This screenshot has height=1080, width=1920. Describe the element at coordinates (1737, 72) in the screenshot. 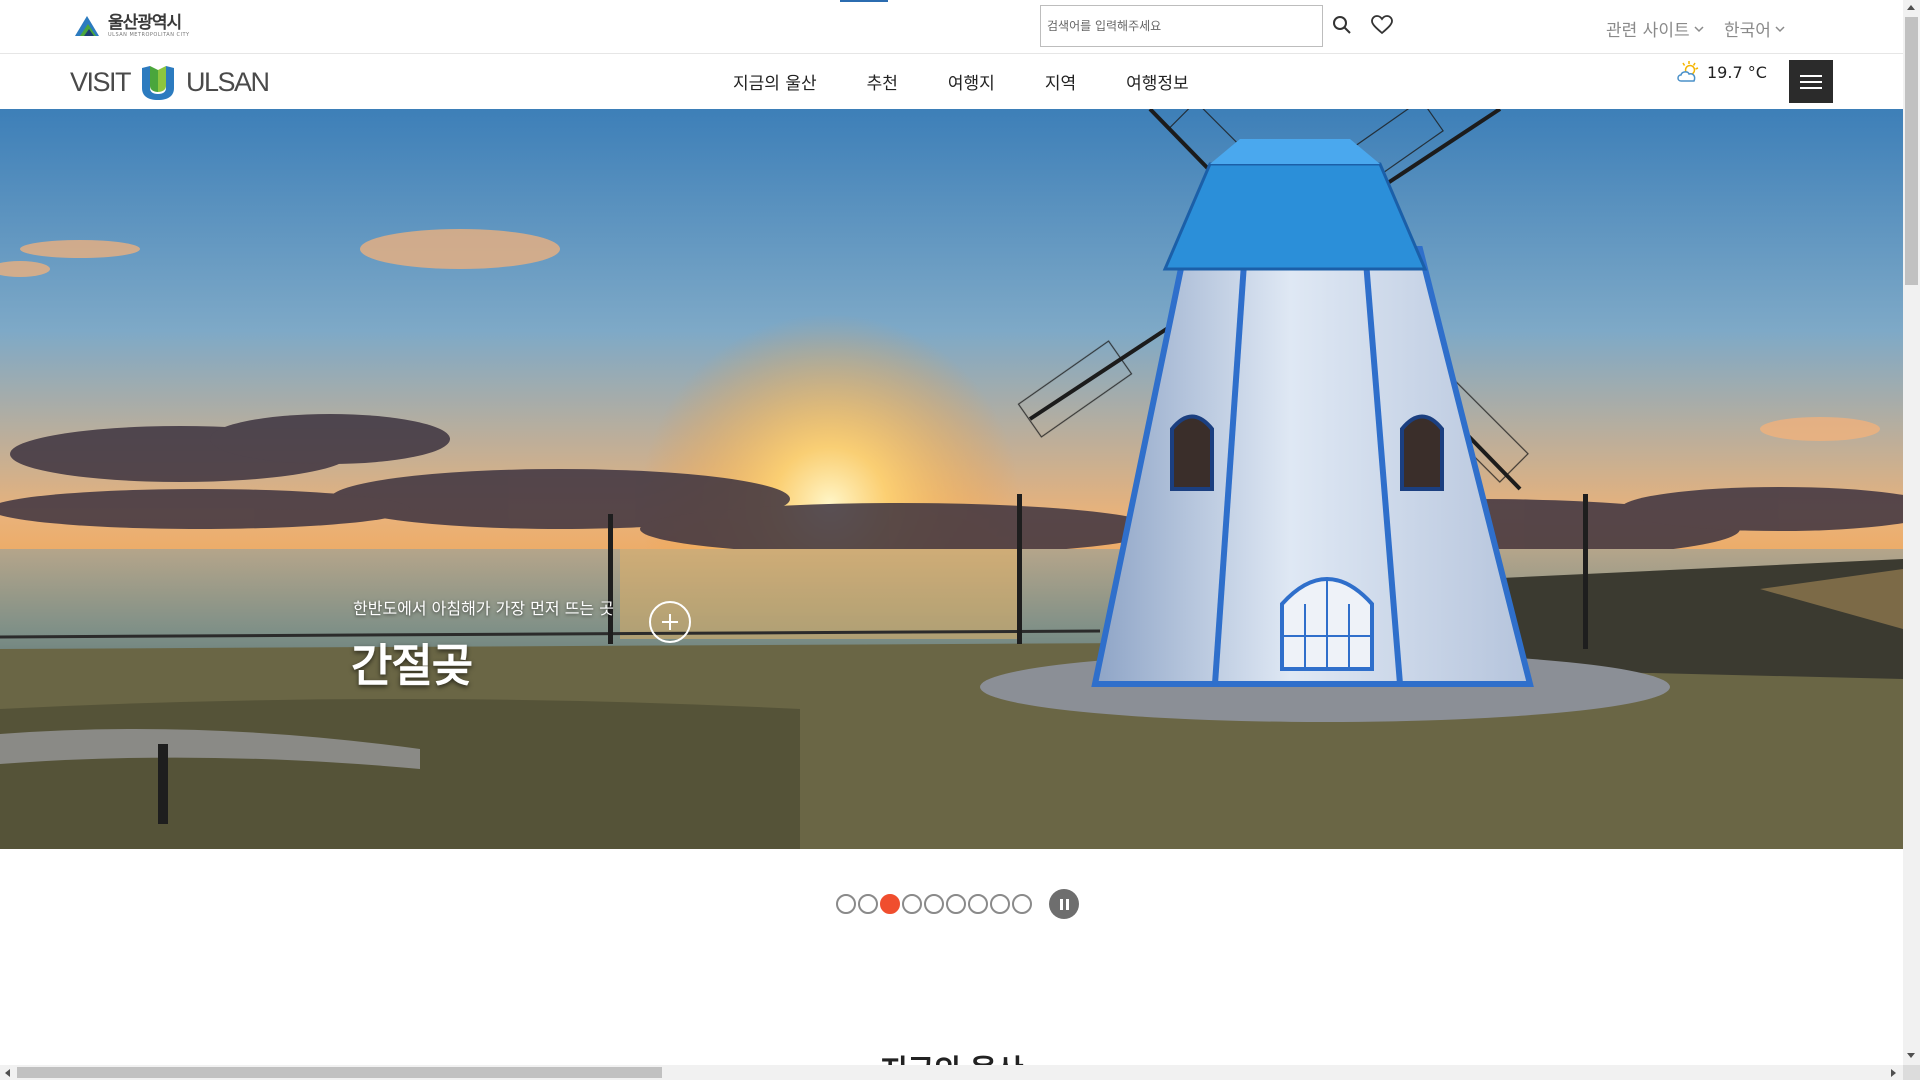

I see `weather-temperature: 19.7 °C` at that location.